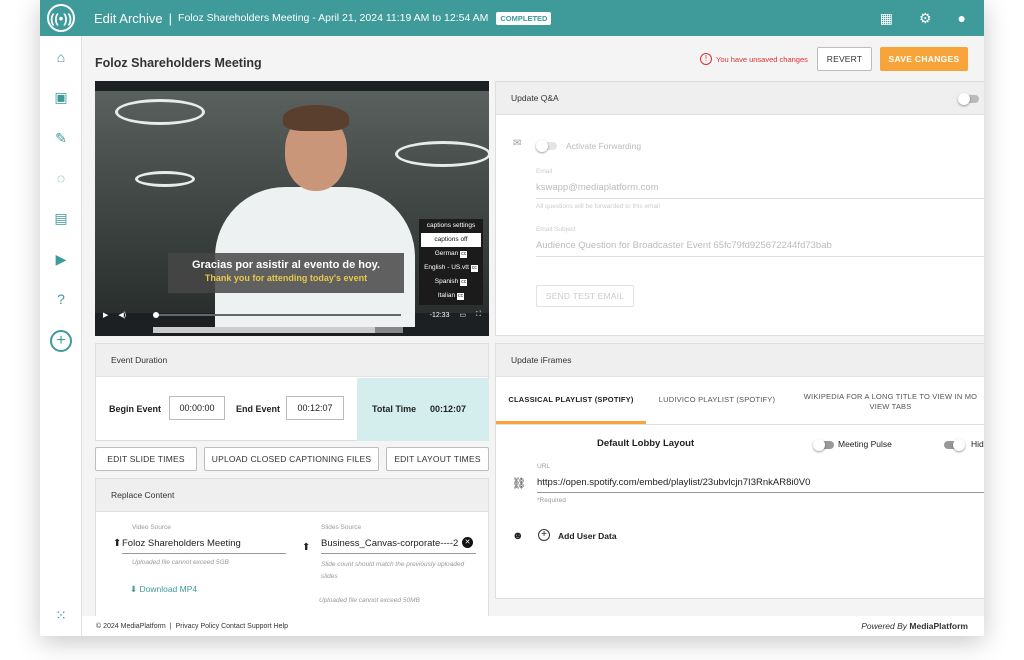 This screenshot has height=660, width=1024. I want to click on captions-menu-title: captions settings, so click(451, 225).